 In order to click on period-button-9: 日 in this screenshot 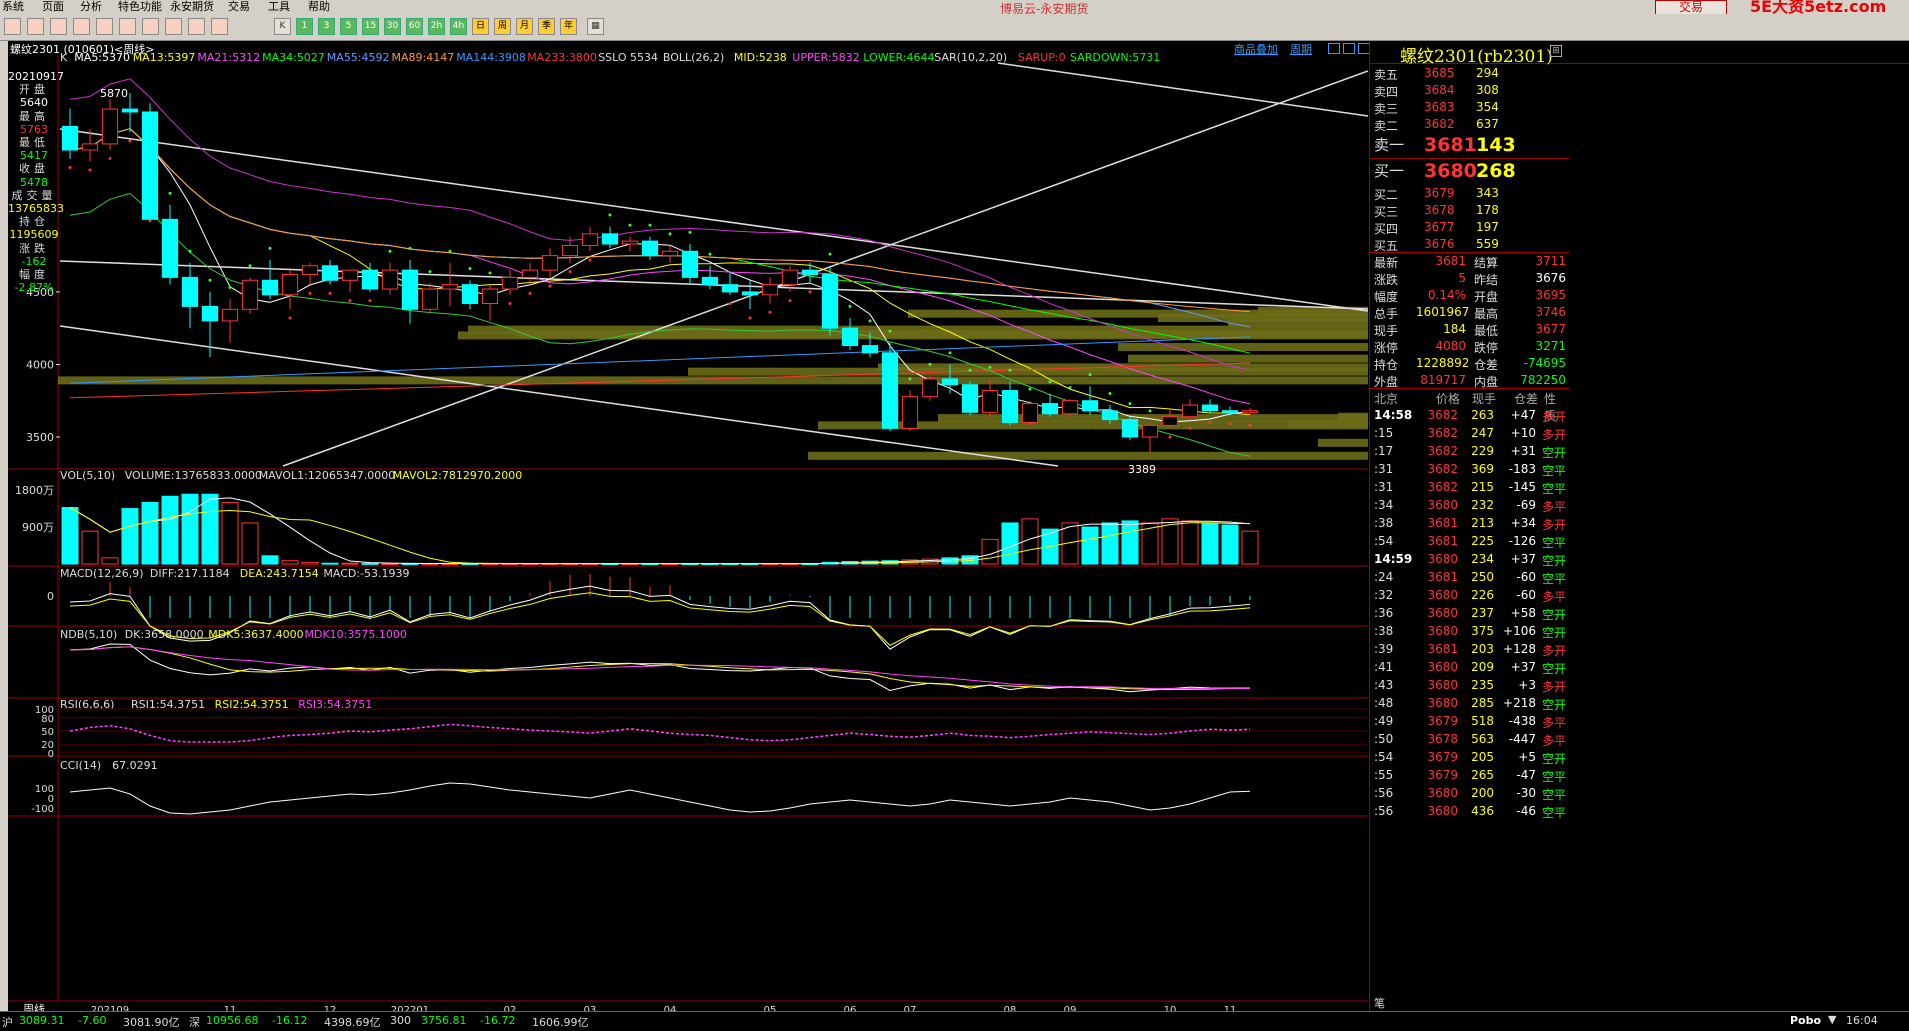, I will do `click(480, 26)`.